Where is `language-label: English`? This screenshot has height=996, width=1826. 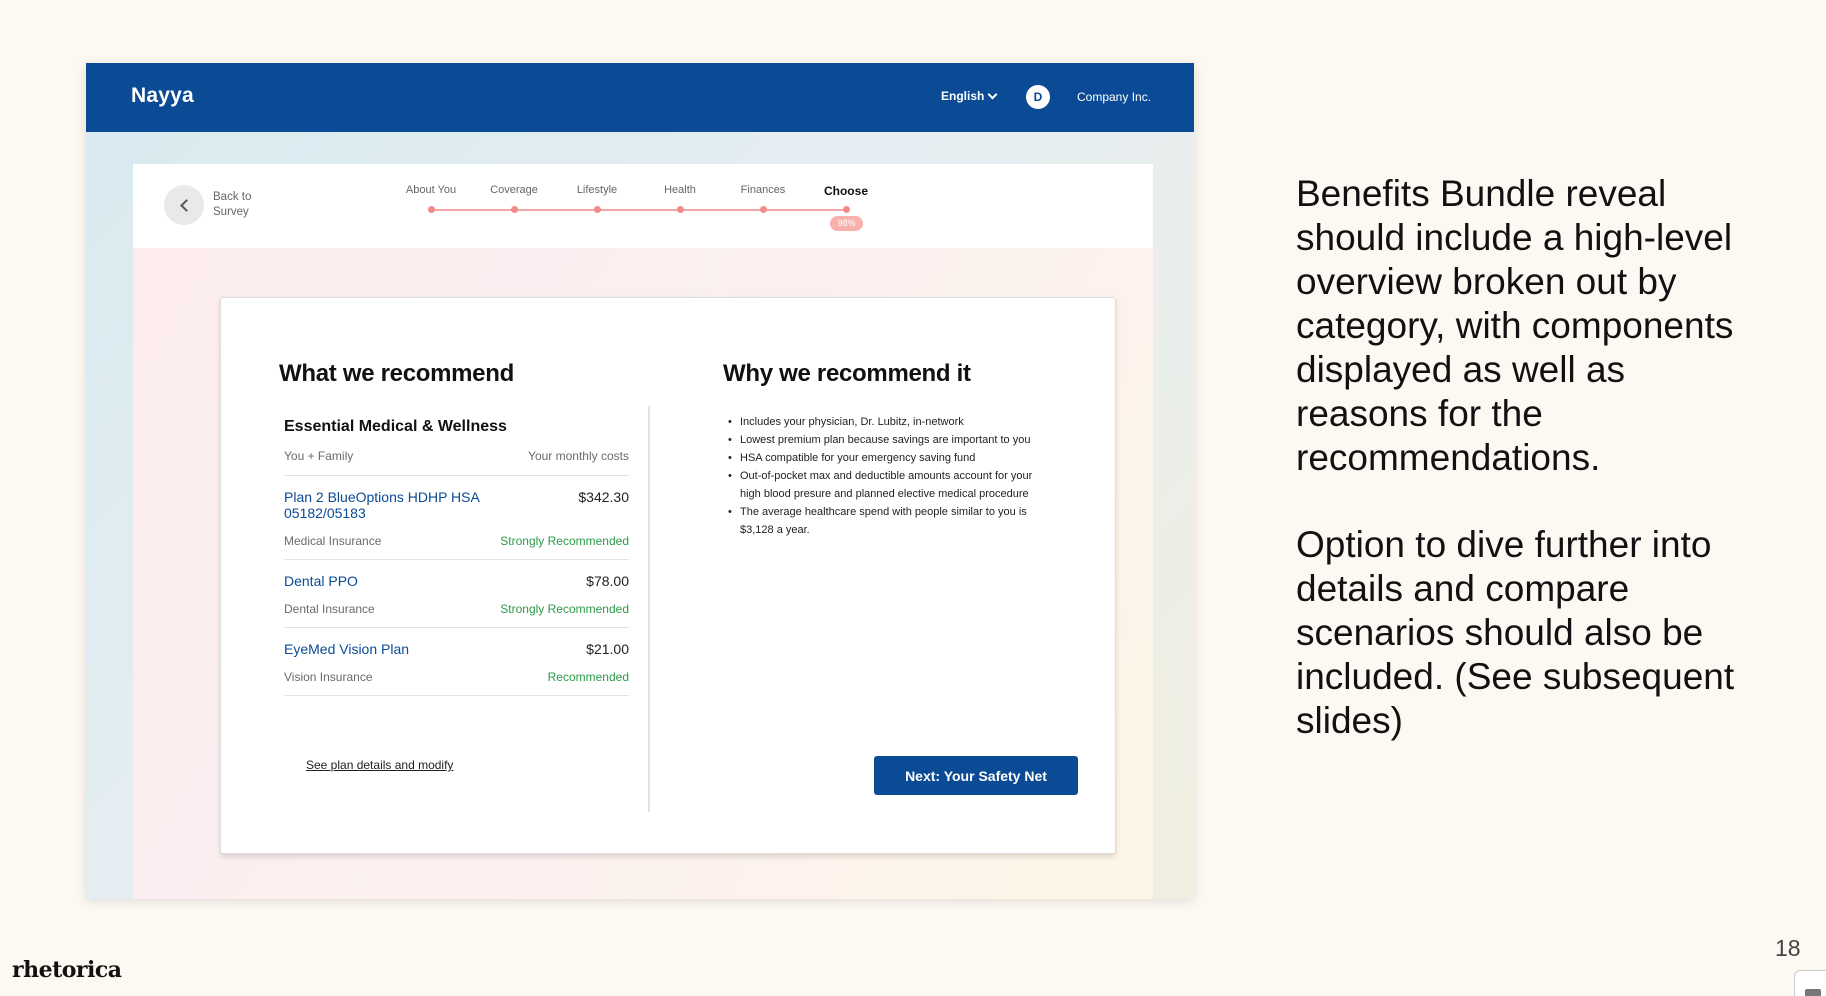
language-label: English is located at coordinates (963, 96).